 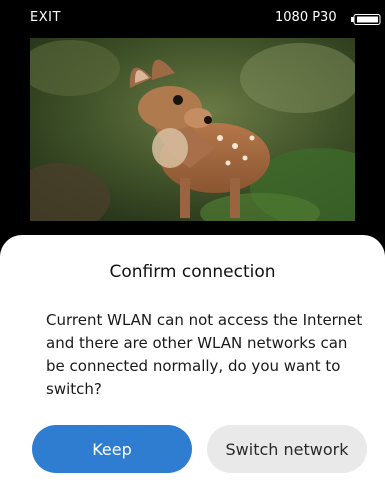 I want to click on status-bar: EXIT 1080 P30, so click(x=192, y=18).